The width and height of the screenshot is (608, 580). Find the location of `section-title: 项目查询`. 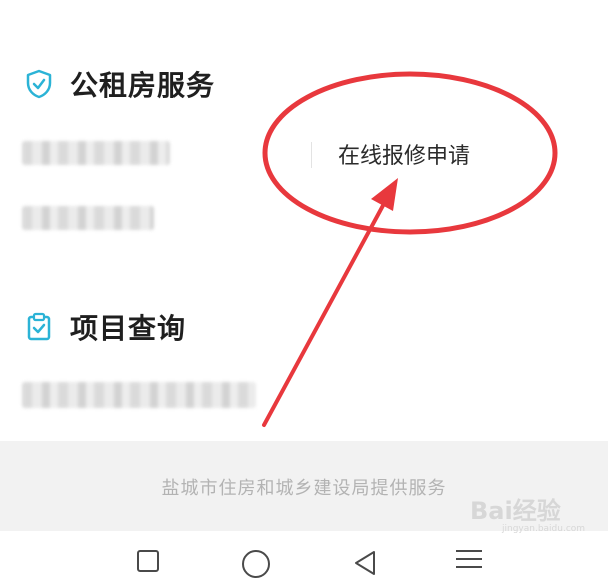

section-title: 项目查询 is located at coordinates (128, 328).